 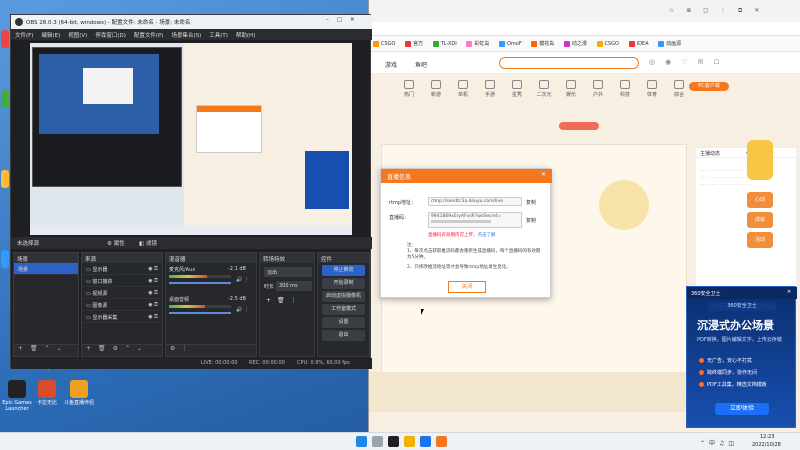 I want to click on key-field: 9941869xEryAFvsR?wsSecret=, so click(x=475, y=220).